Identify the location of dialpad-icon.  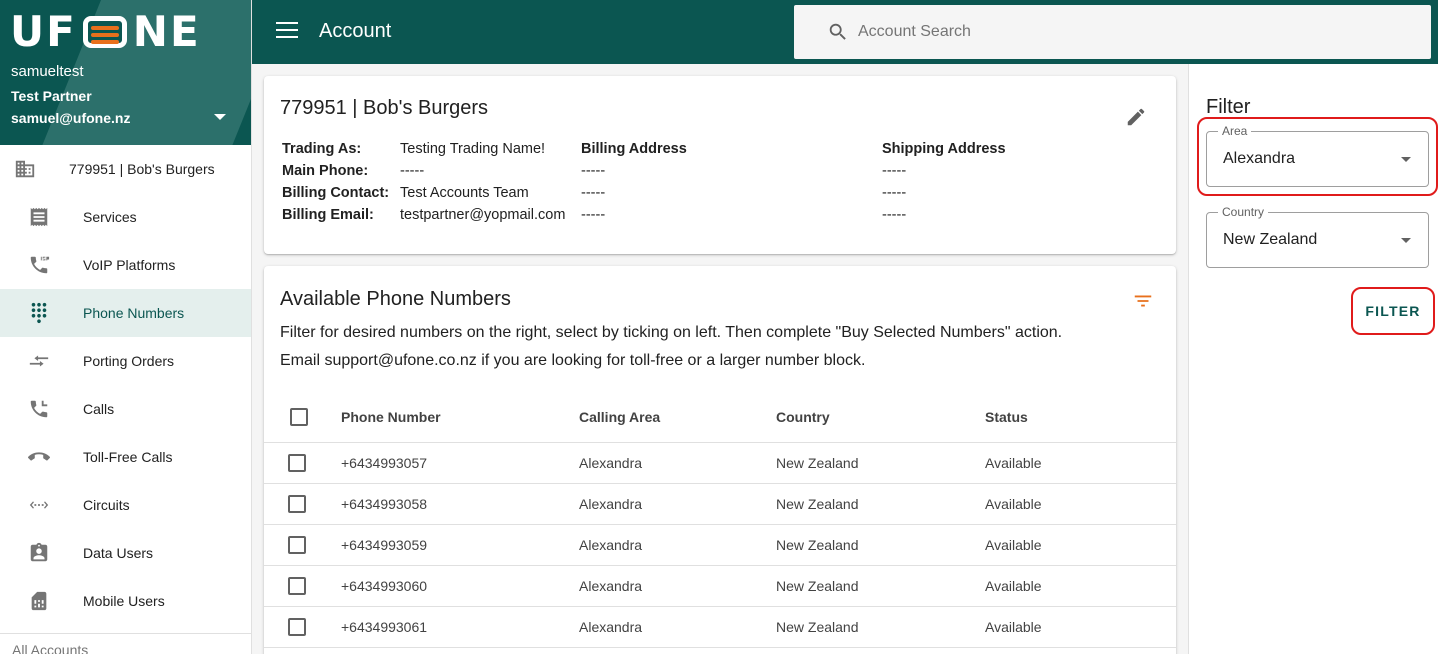
(39, 313).